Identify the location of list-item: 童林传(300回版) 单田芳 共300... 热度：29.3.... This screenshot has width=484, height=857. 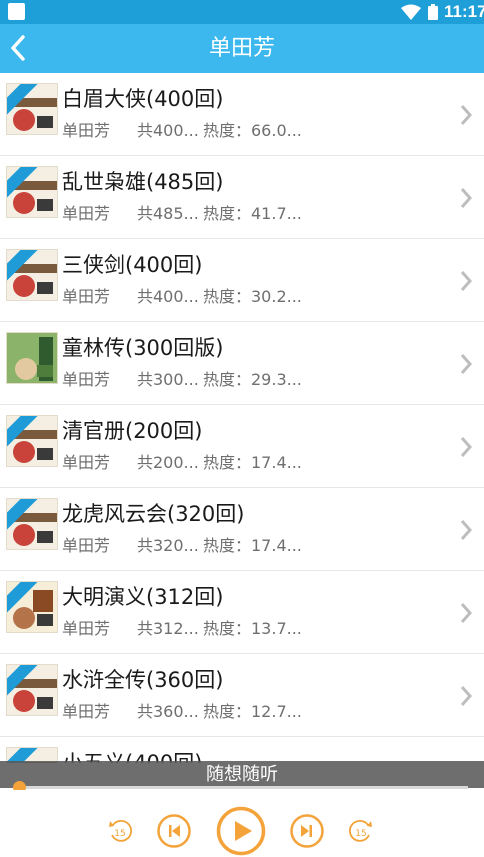
(242, 363).